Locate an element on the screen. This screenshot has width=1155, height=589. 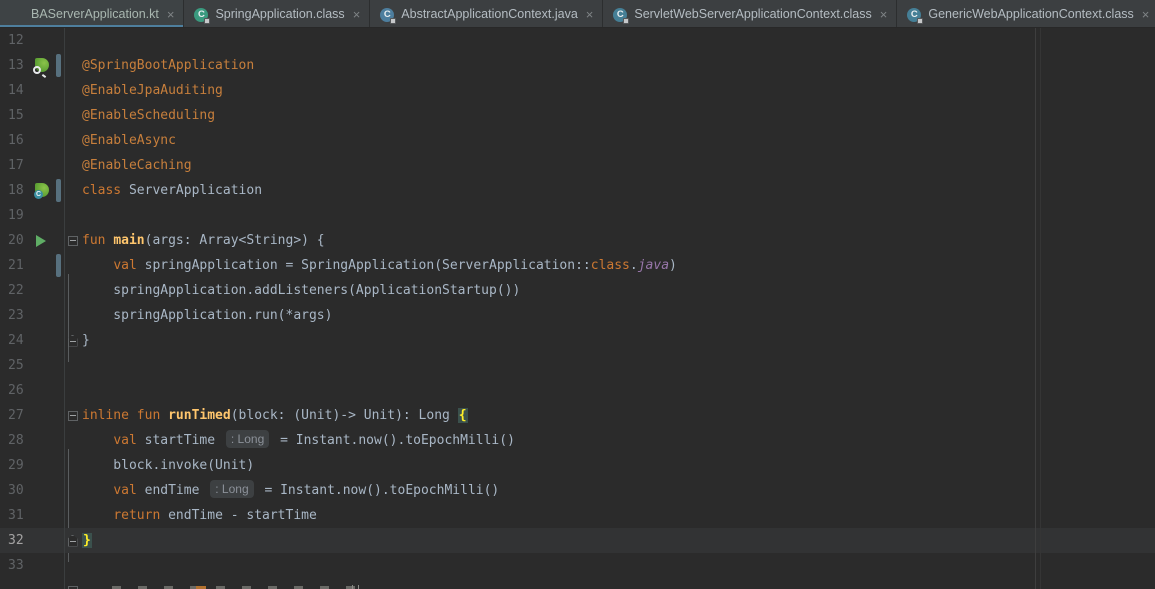
line-number: 16 is located at coordinates (16, 140).